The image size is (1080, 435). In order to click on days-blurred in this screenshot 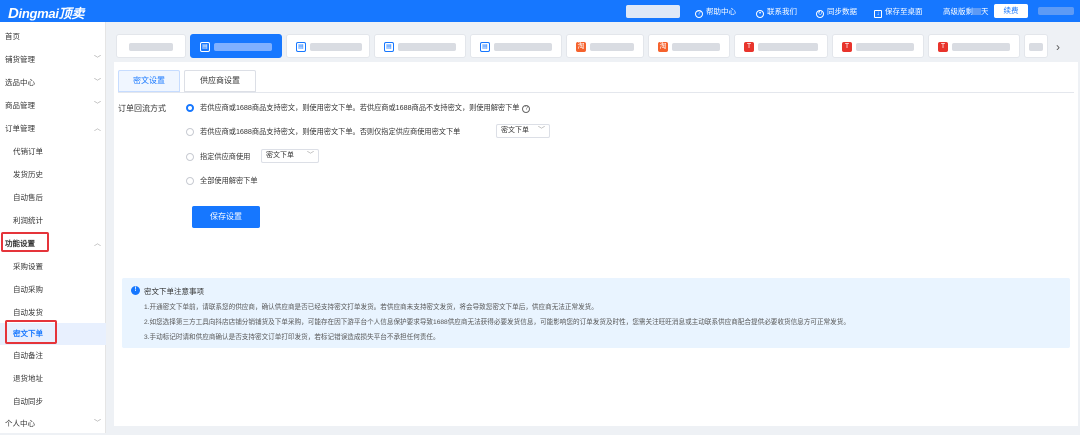, I will do `click(977, 11)`.